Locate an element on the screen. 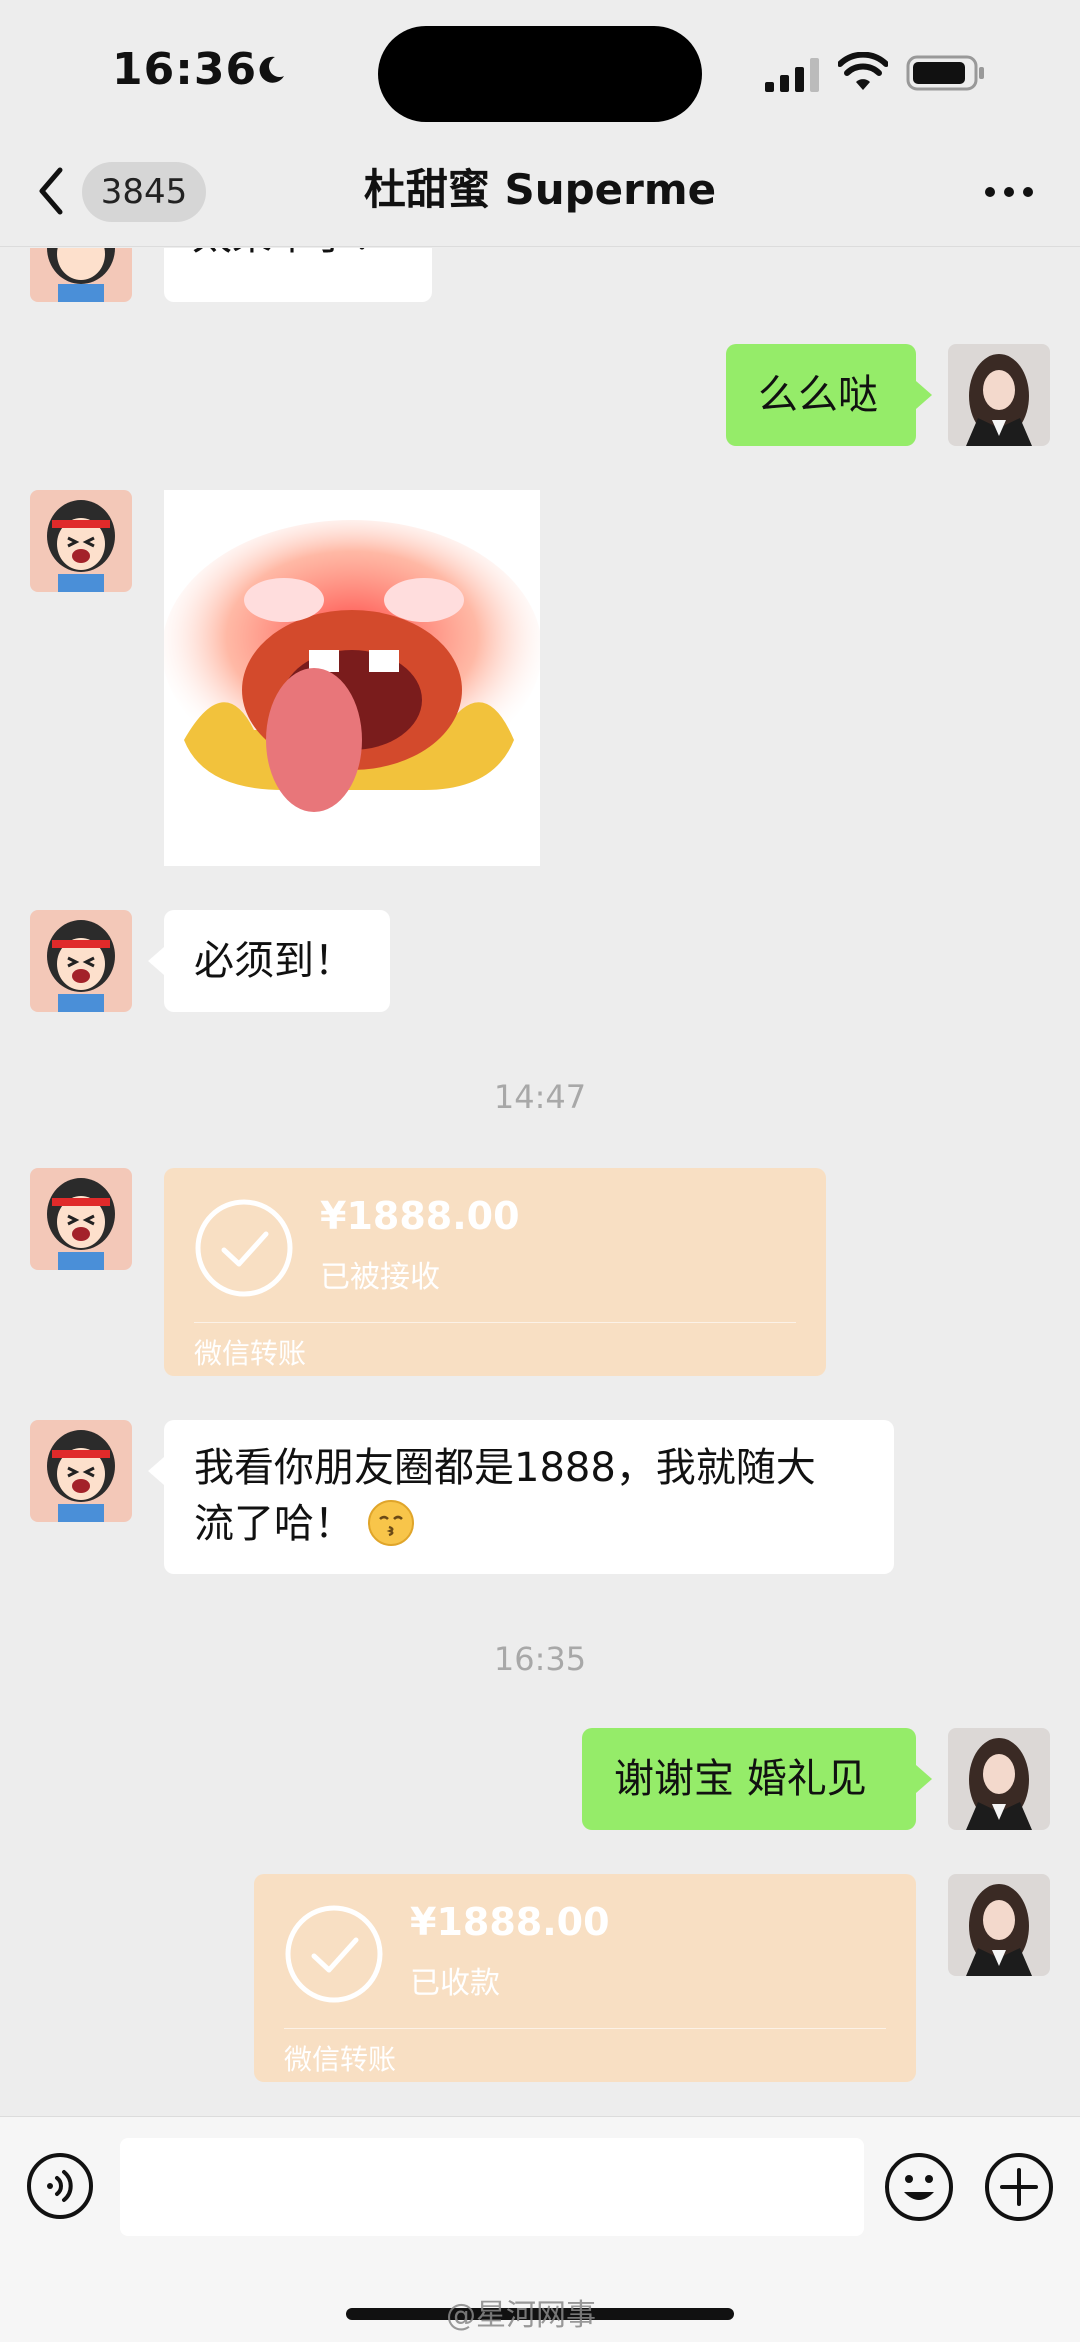  message-text: 流了哈！ is located at coordinates (274, 1524).